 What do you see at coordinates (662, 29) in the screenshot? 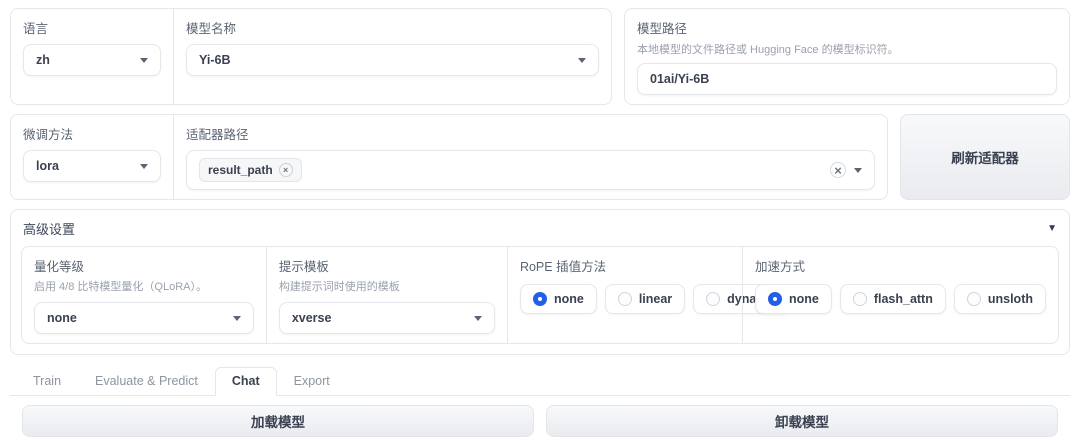
I see `model-path-label: 模型路径` at bounding box center [662, 29].